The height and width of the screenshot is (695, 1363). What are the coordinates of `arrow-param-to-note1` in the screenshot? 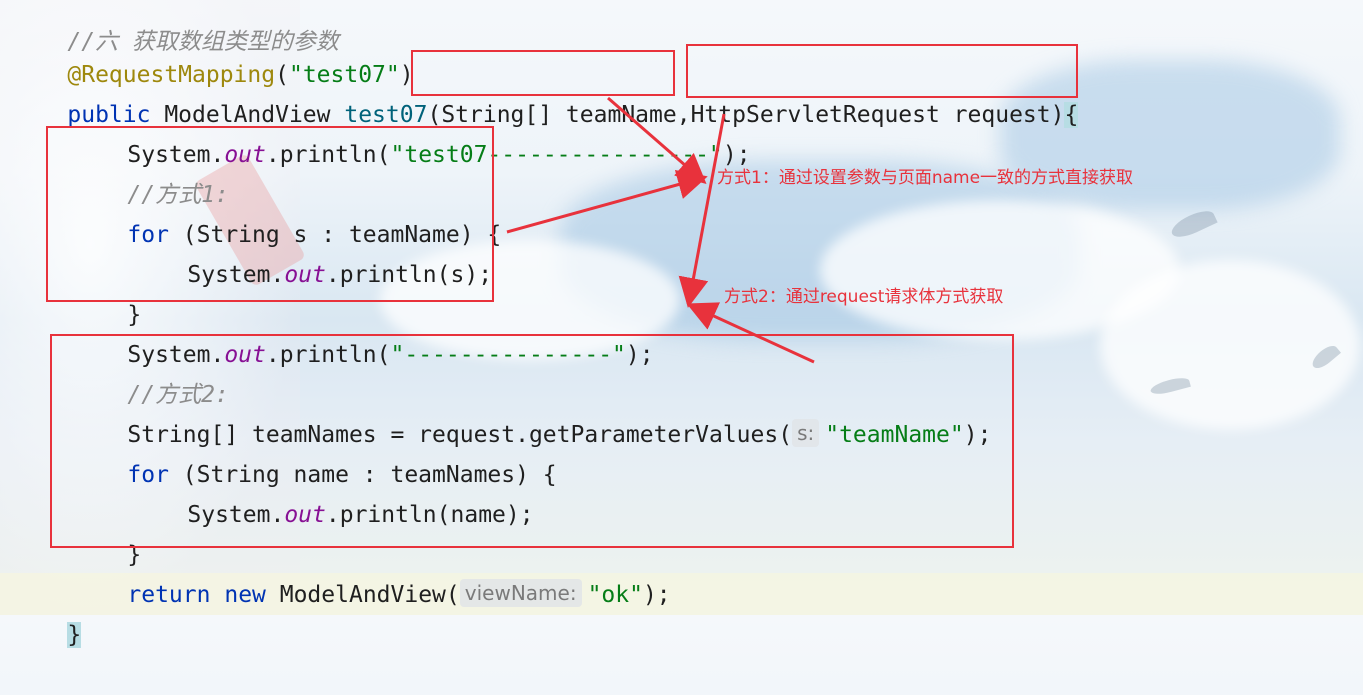 It's located at (657, 140).